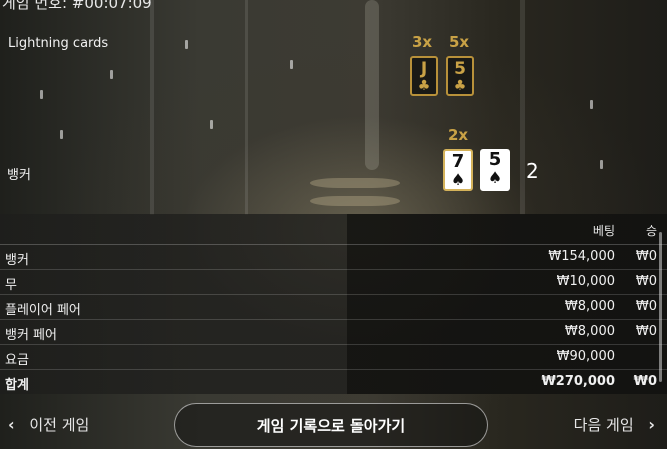 The height and width of the screenshot is (449, 667). I want to click on next-game-label: 다음 게임, so click(603, 425).